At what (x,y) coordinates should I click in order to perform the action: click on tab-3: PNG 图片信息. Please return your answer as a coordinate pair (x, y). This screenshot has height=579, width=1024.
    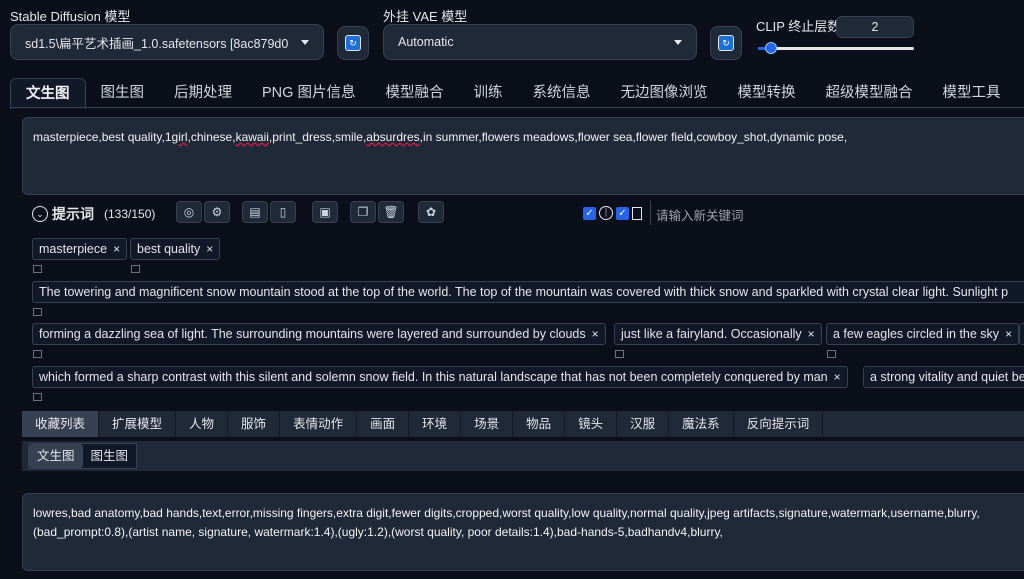
    Looking at the image, I should click on (308, 93).